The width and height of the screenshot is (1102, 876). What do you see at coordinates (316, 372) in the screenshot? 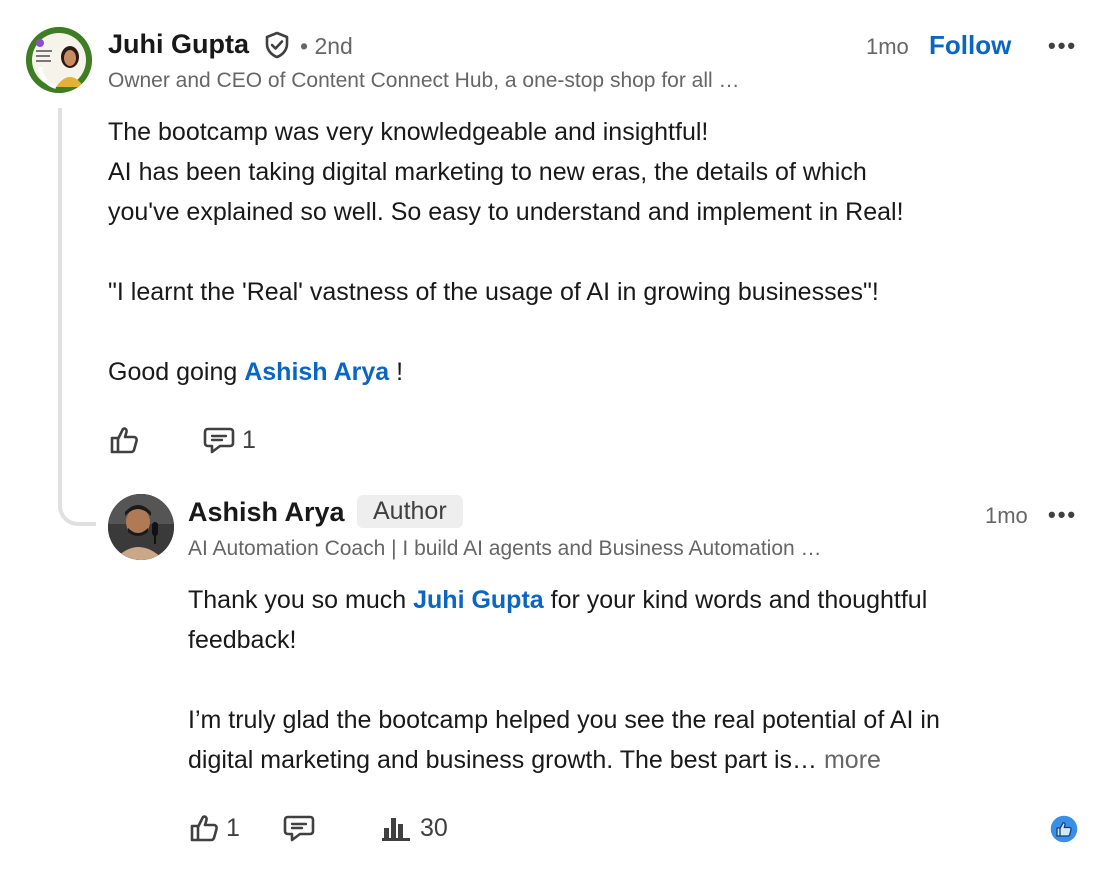
I see `mention-ashish-arya: Ashish Arya` at bounding box center [316, 372].